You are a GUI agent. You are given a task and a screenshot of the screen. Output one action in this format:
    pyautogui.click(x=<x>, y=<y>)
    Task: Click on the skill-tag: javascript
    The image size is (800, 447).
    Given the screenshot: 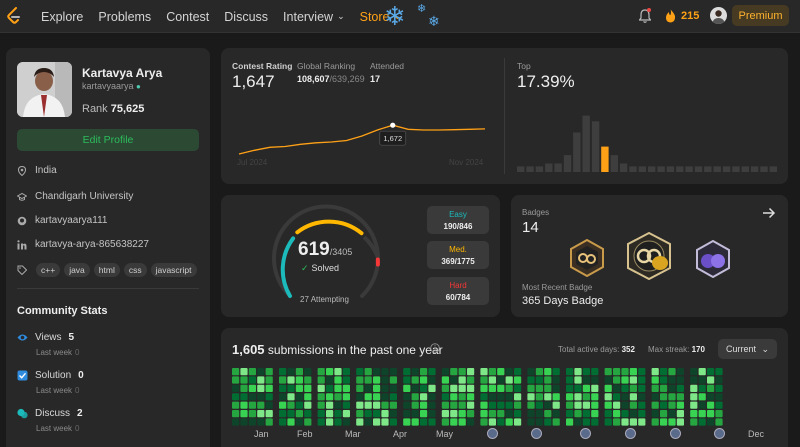 What is the action you would take?
    pyautogui.click(x=173, y=270)
    